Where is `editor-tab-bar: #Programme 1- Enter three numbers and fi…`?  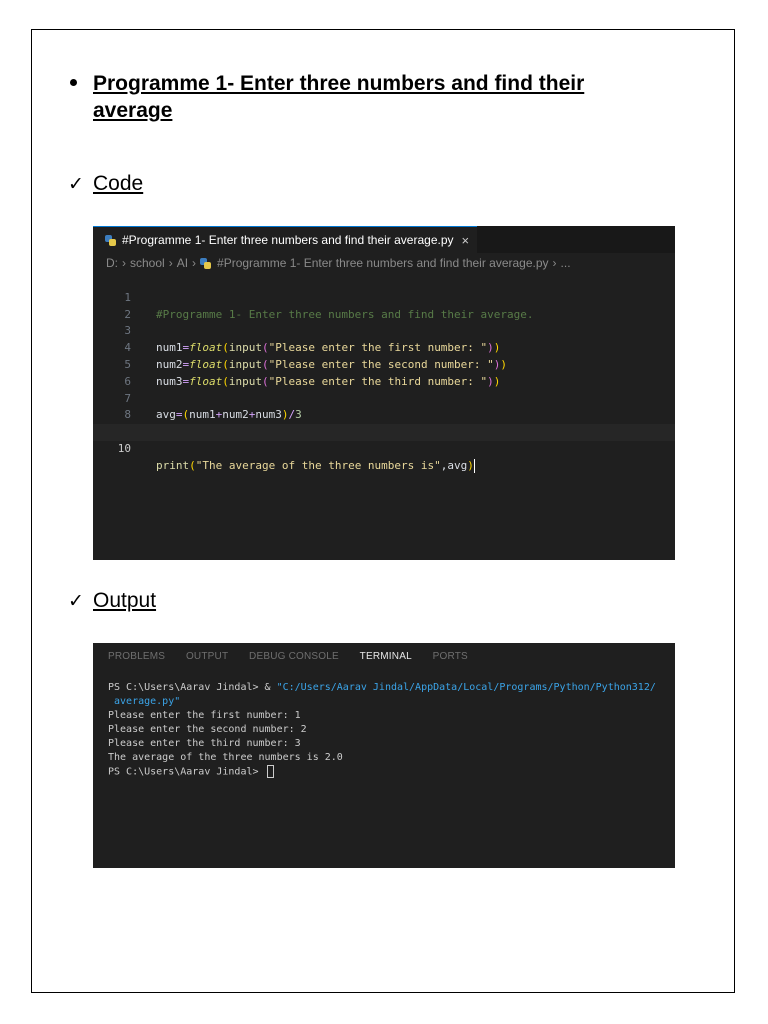 editor-tab-bar: #Programme 1- Enter three numbers and fi… is located at coordinates (384, 239).